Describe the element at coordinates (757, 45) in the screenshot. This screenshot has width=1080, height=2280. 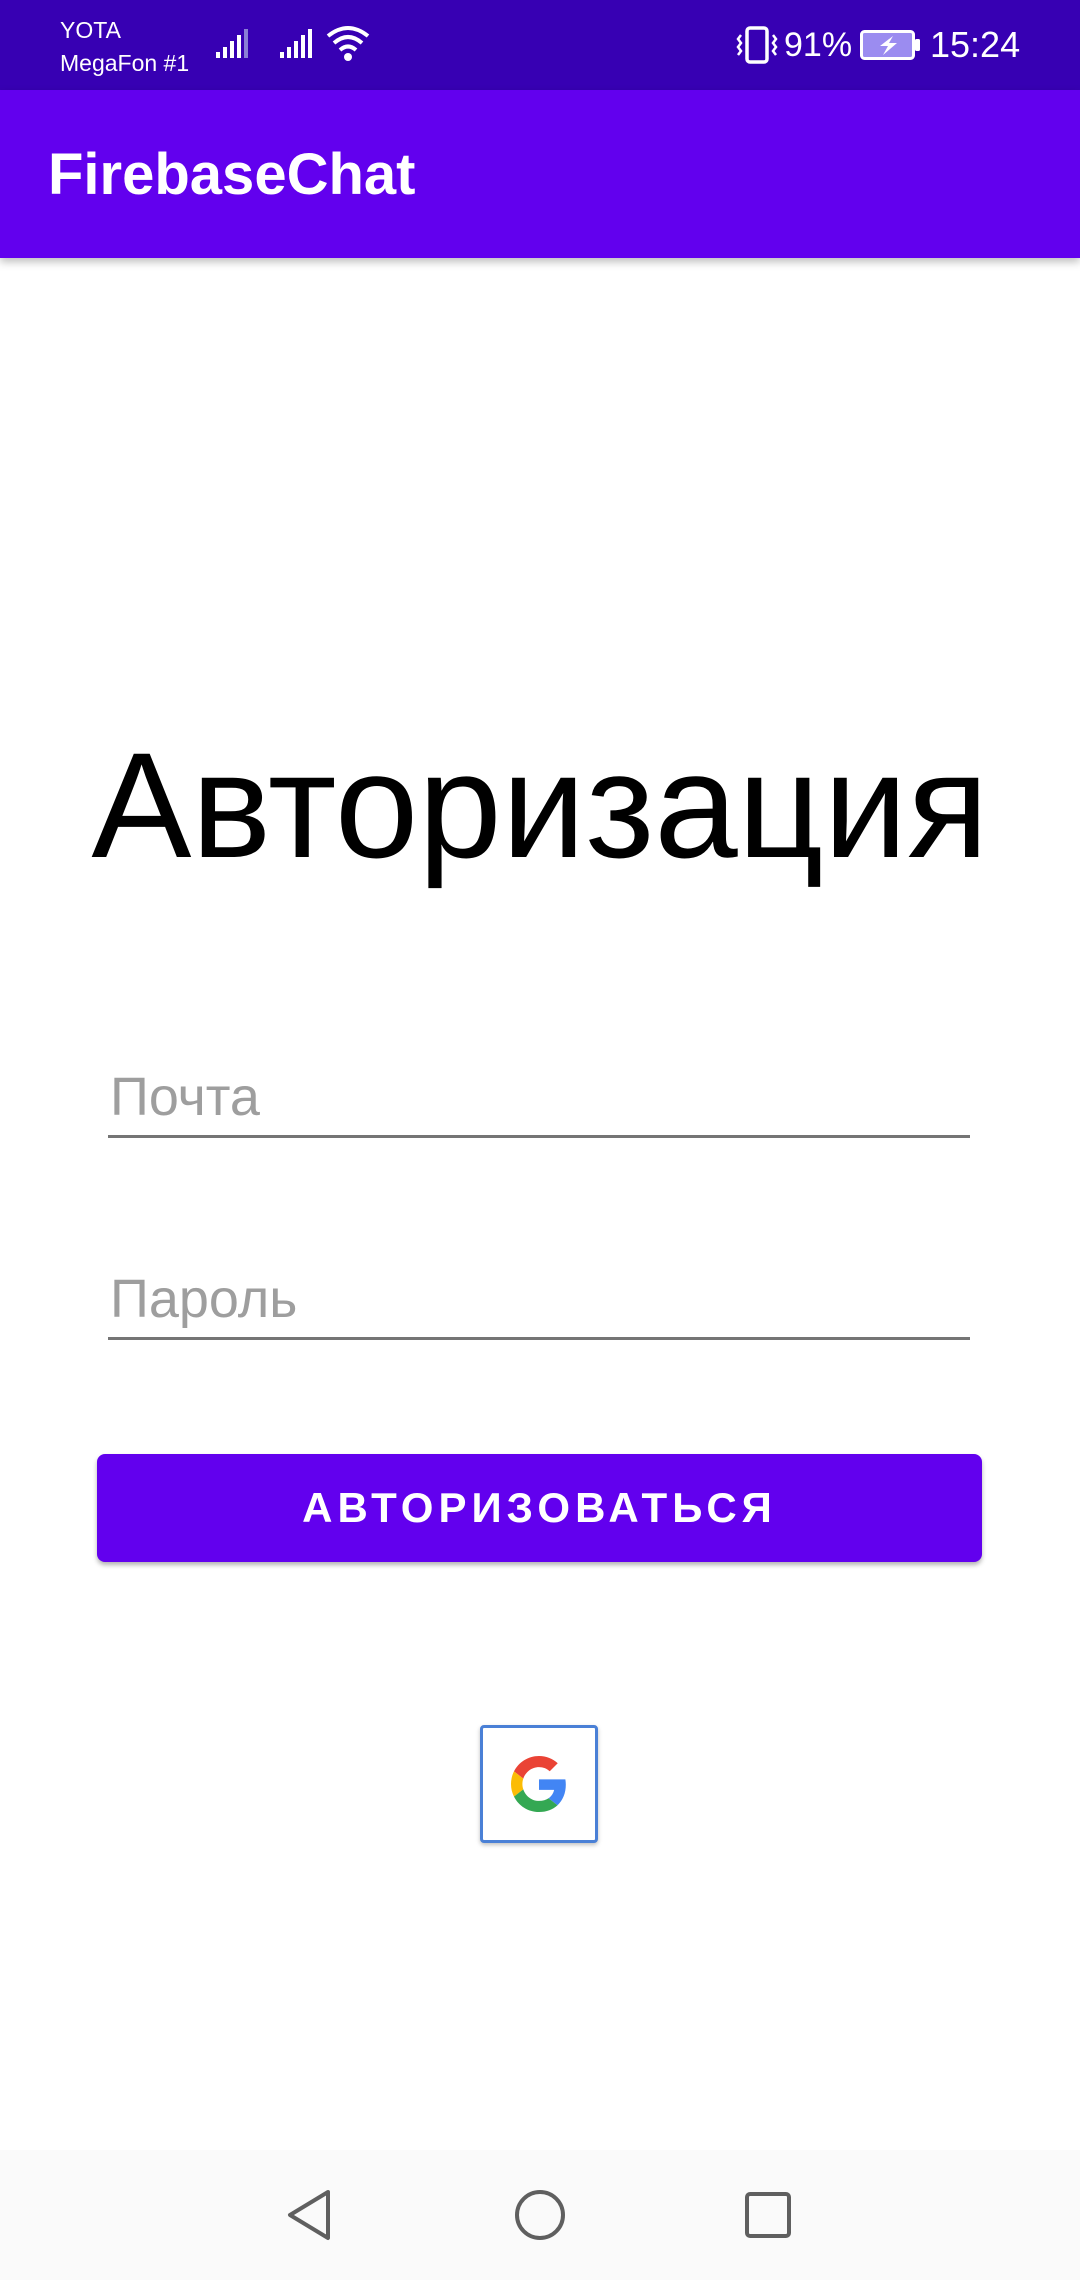
I see `vibrate-icon` at that location.